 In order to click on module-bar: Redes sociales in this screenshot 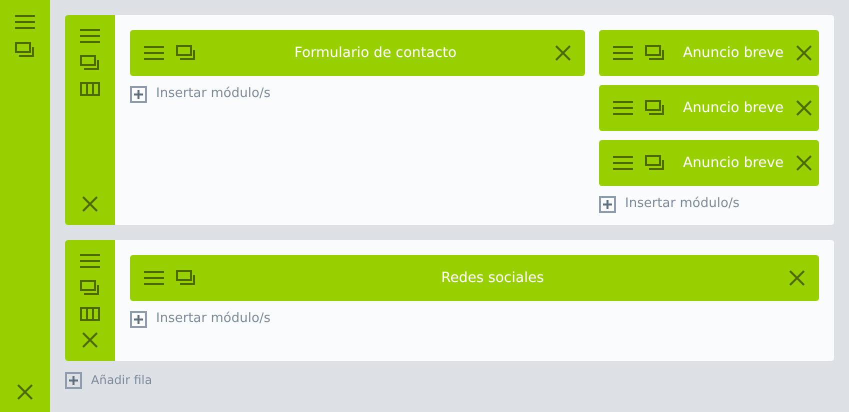, I will do `click(474, 278)`.